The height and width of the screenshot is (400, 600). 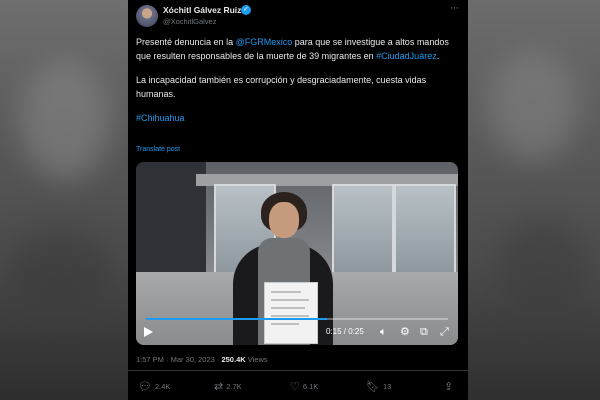 I want to click on post-text-tail: ., so click(x=438, y=56).